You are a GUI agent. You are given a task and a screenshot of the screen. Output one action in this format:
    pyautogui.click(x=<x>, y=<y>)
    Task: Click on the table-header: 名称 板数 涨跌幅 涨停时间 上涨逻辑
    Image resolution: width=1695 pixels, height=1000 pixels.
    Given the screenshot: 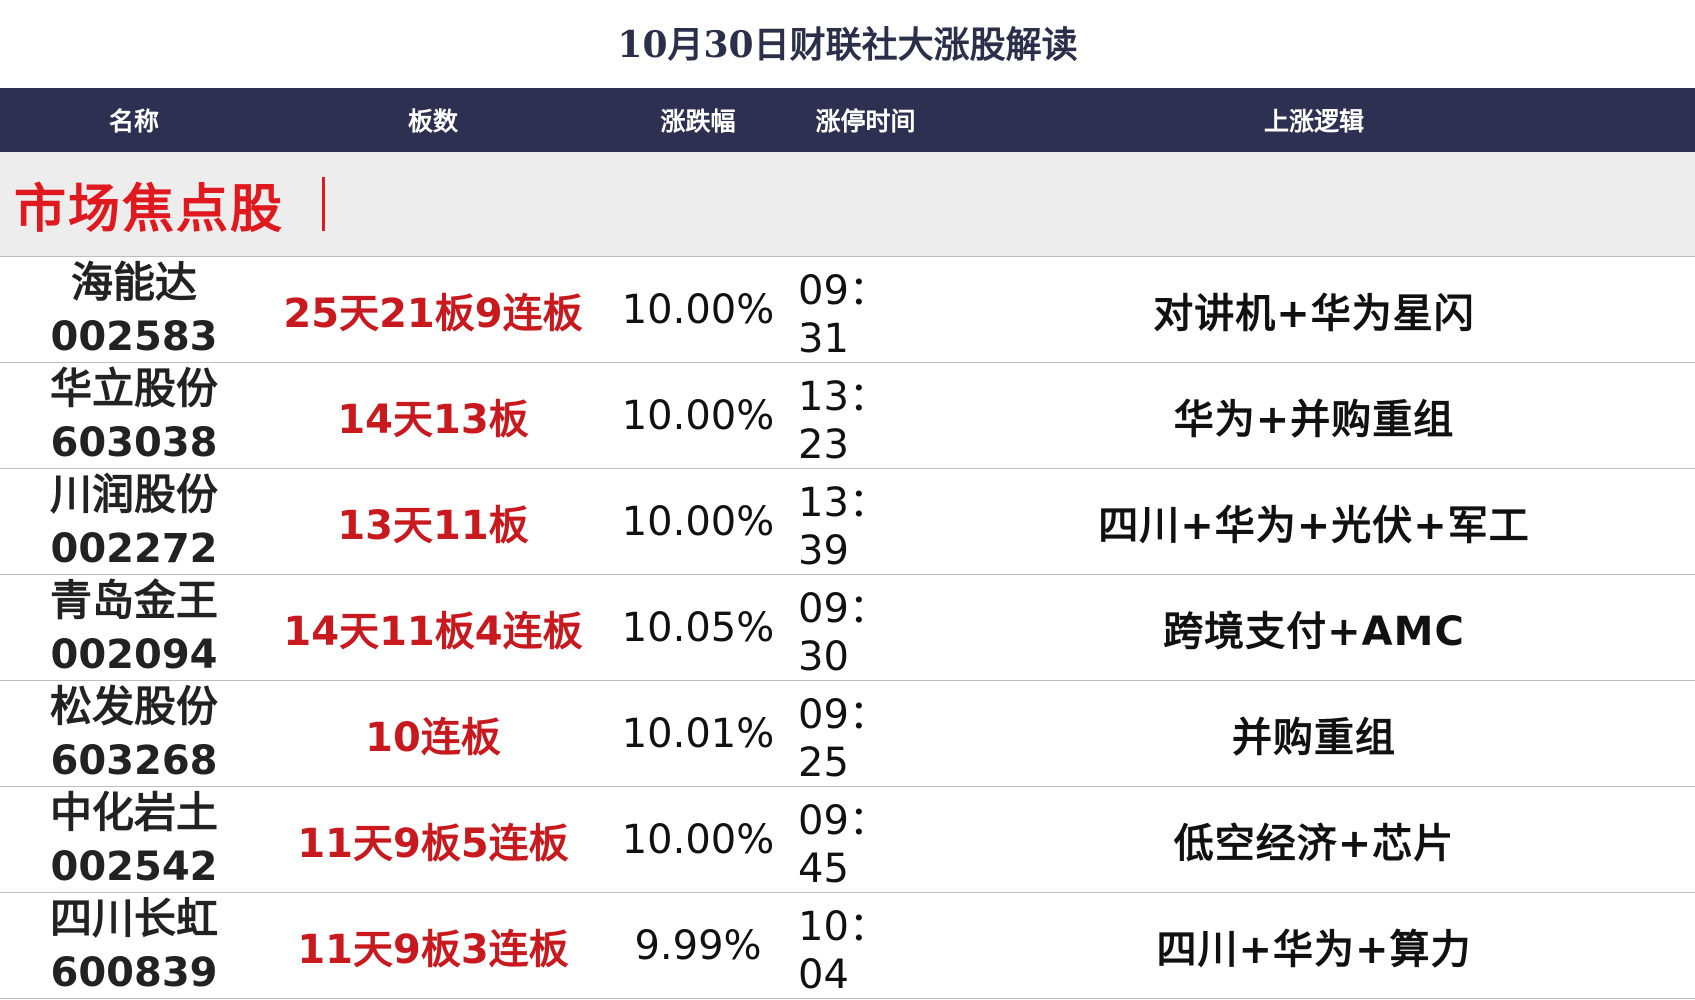 What is the action you would take?
    pyautogui.click(x=847, y=120)
    